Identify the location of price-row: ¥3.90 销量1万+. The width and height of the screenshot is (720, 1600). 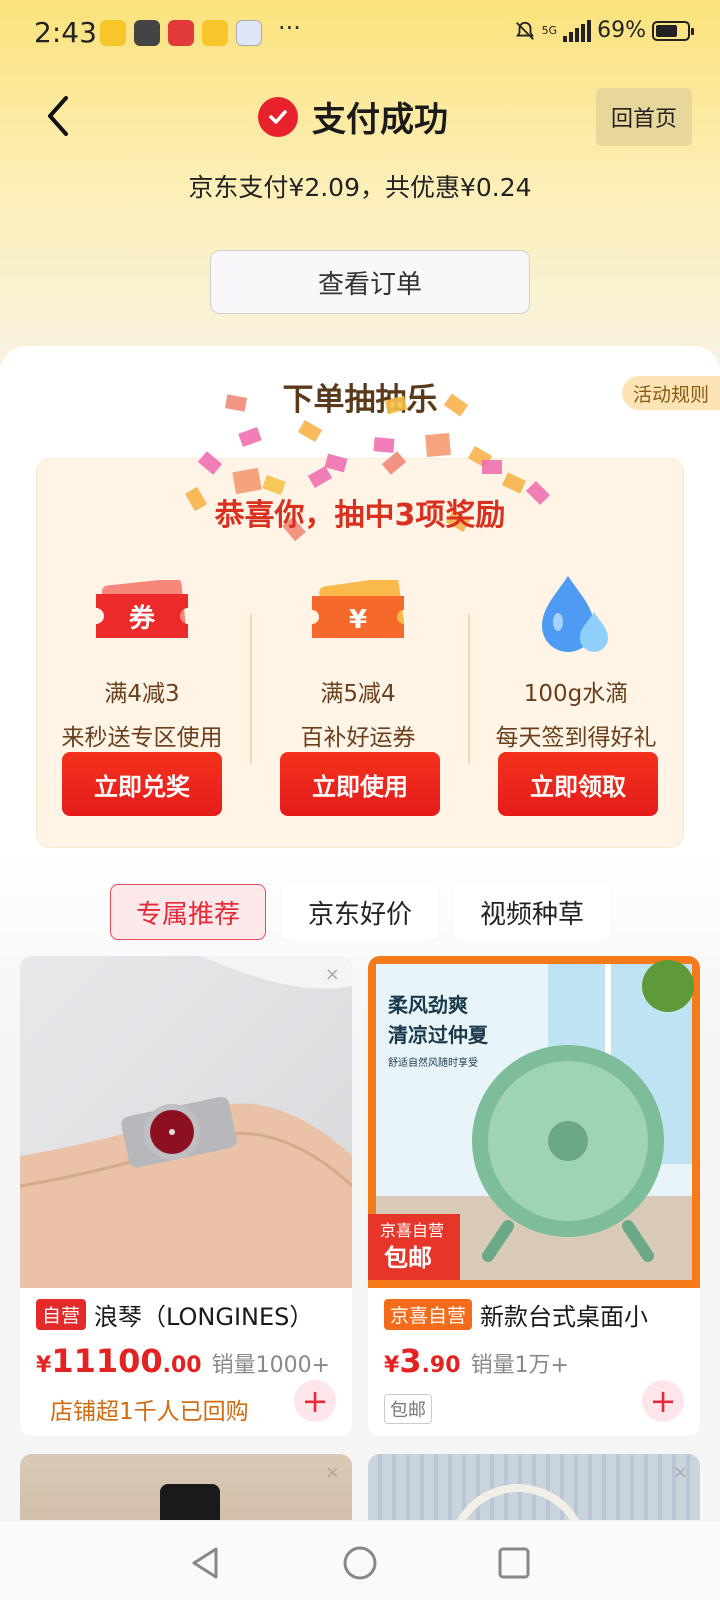
(476, 1361).